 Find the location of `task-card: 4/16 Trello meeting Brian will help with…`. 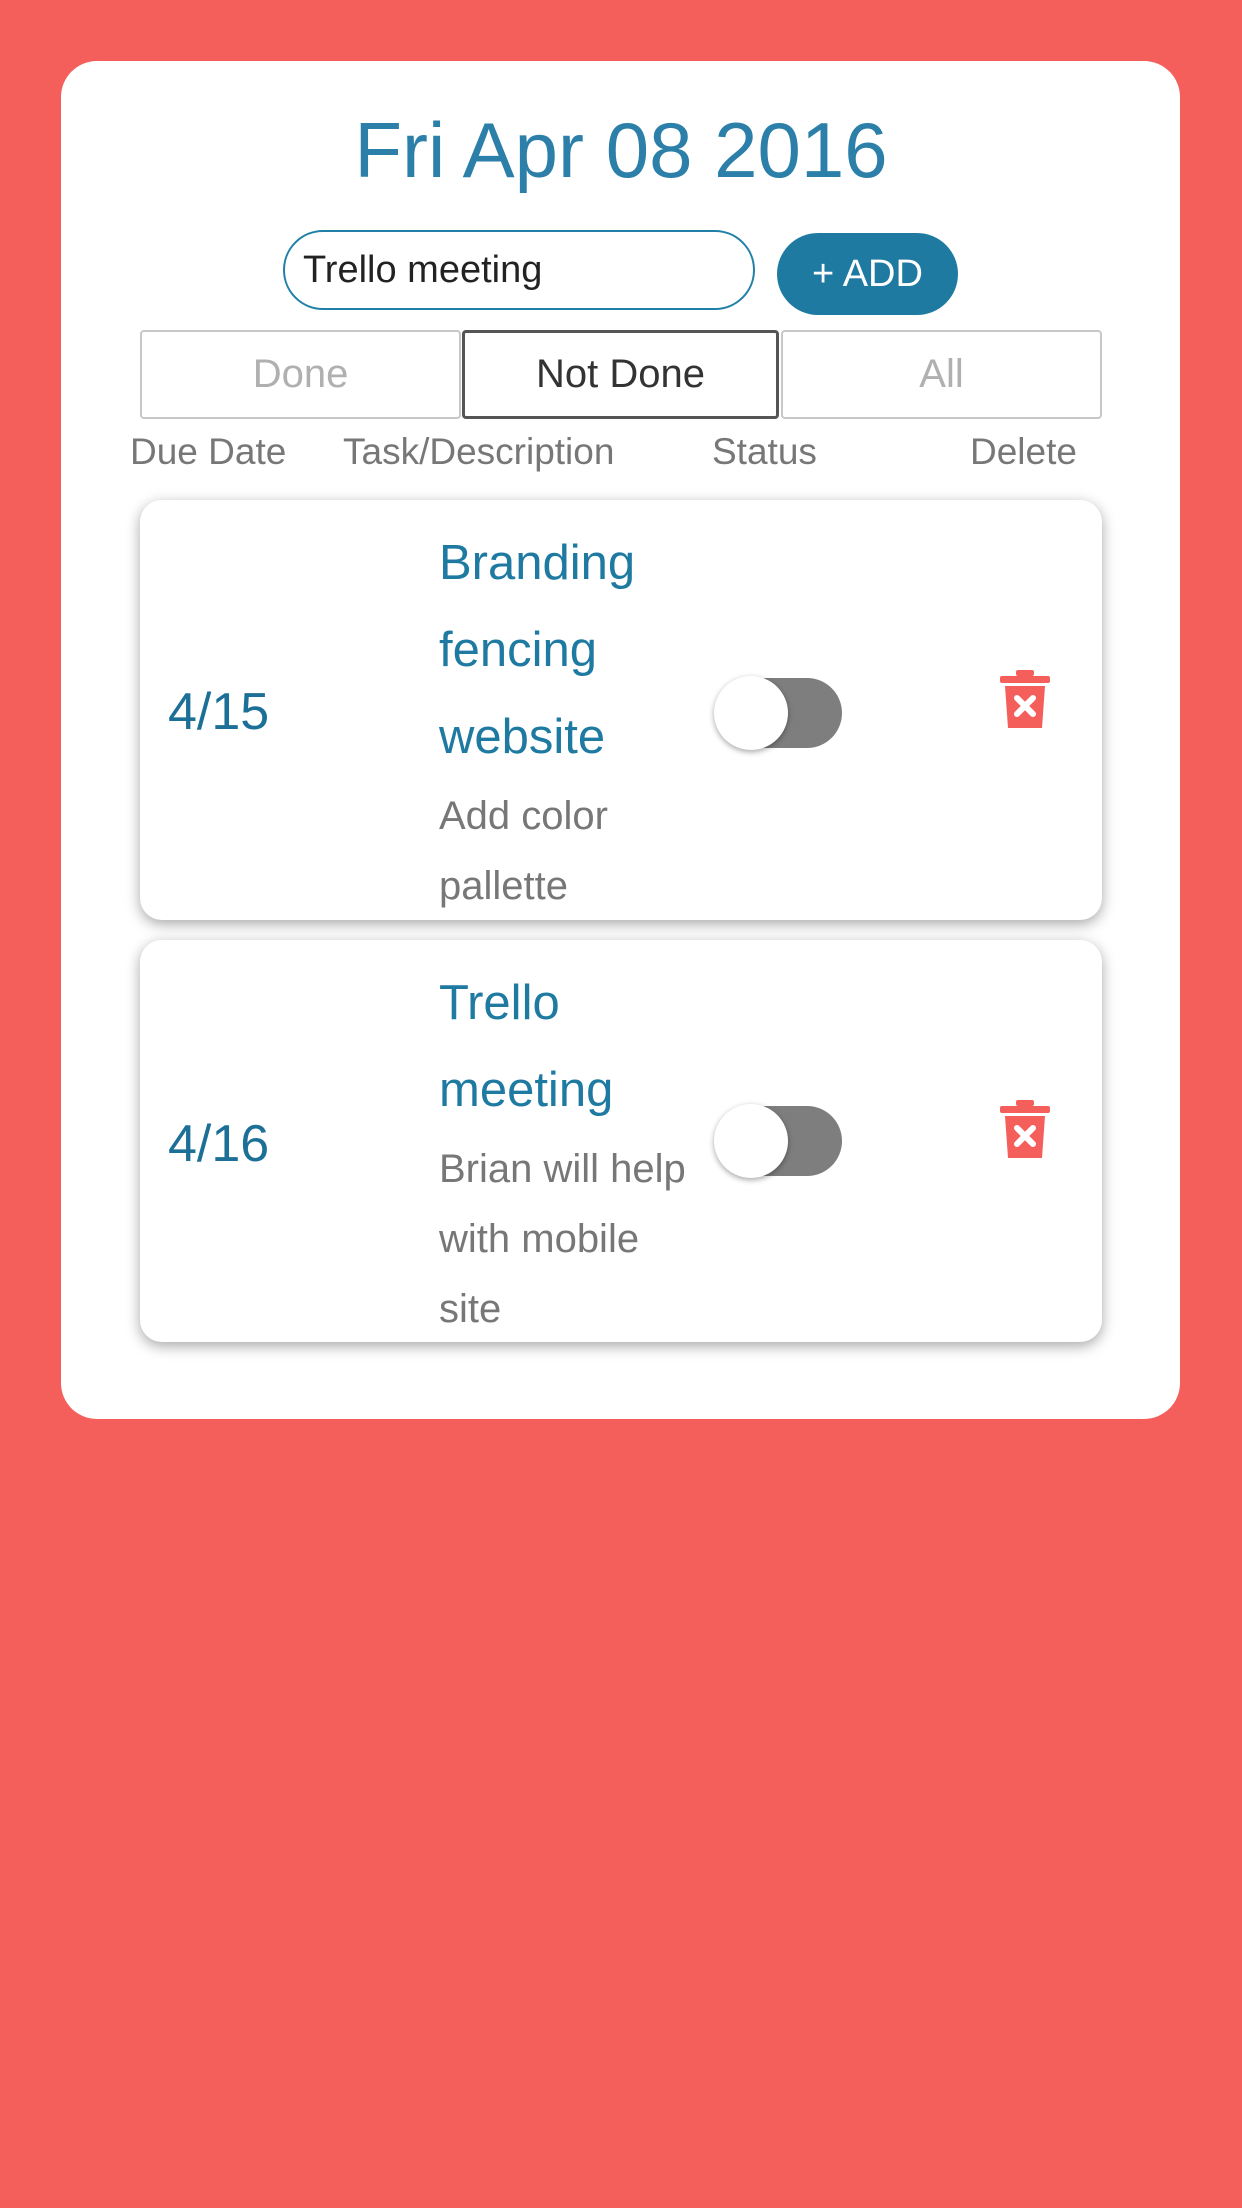

task-card: 4/16 Trello meeting Brian will help with… is located at coordinates (621, 1141).